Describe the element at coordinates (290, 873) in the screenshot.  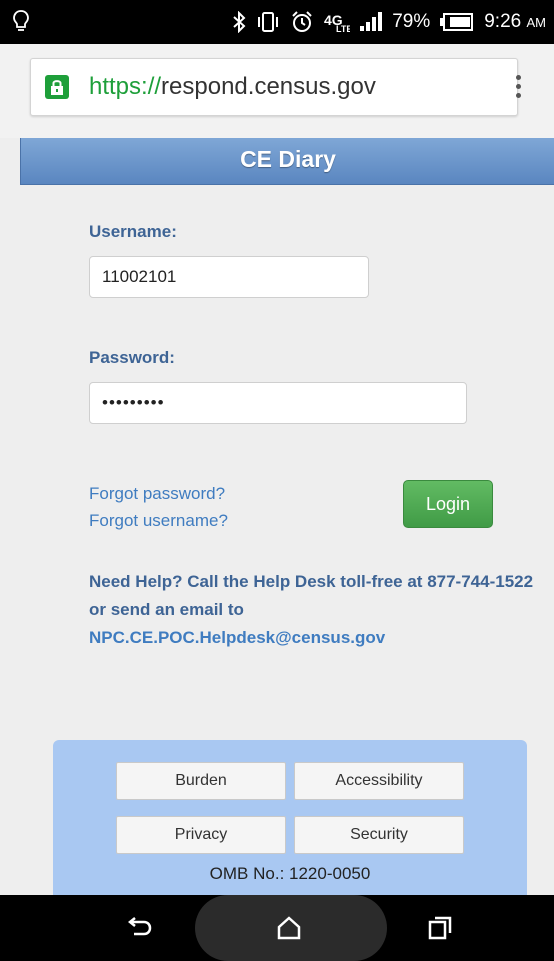
I see `omb-number: OMB No.: 1220-0050` at that location.